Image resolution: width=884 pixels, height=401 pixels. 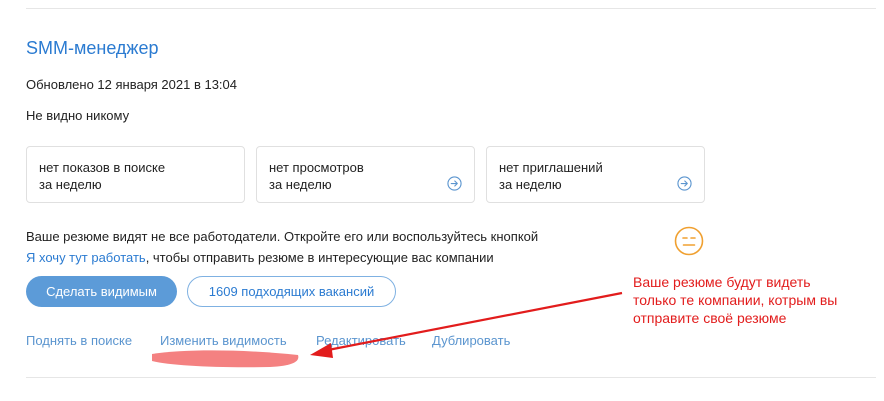 I want to click on matching-vacancies-button: 1609 подходящих вакансий, so click(x=291, y=291).